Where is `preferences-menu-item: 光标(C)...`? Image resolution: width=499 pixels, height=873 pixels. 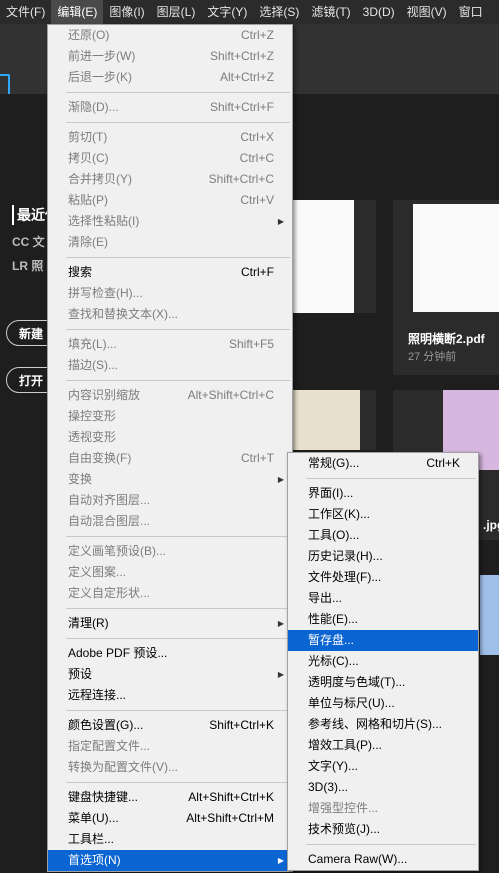 preferences-menu-item: 光标(C)... is located at coordinates (383, 661).